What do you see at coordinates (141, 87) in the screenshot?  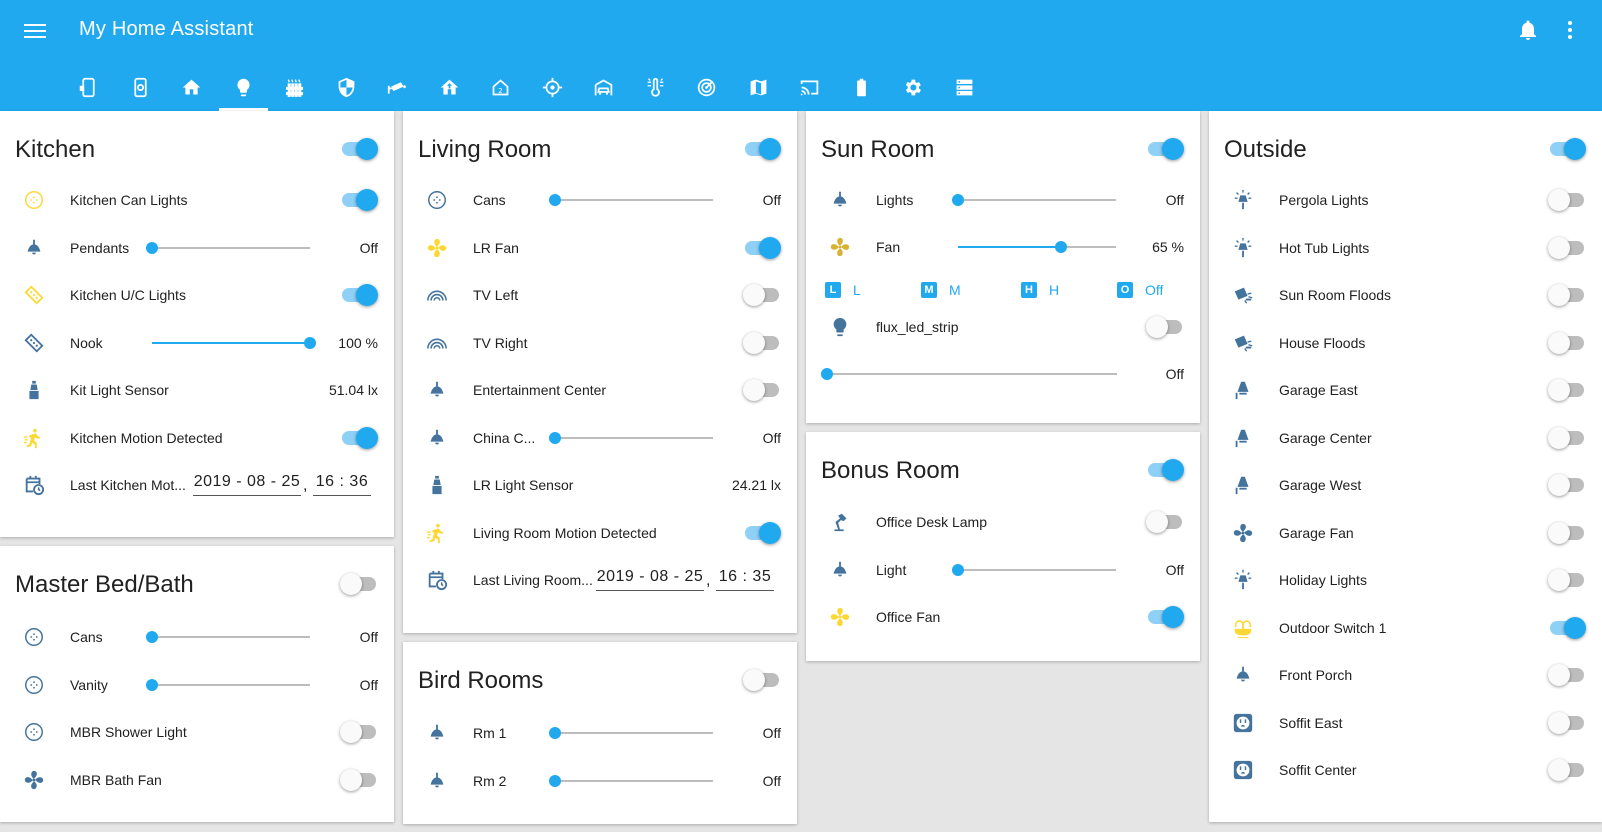 I see `tab-tablet-gear` at bounding box center [141, 87].